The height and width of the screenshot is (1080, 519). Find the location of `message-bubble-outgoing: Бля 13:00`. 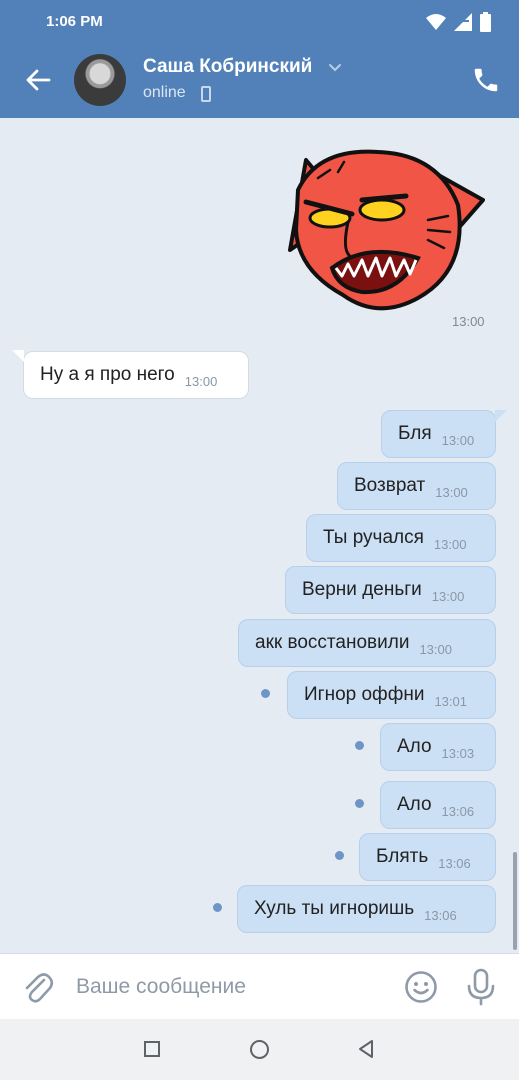

message-bubble-outgoing: Бля 13:00 is located at coordinates (444, 434).